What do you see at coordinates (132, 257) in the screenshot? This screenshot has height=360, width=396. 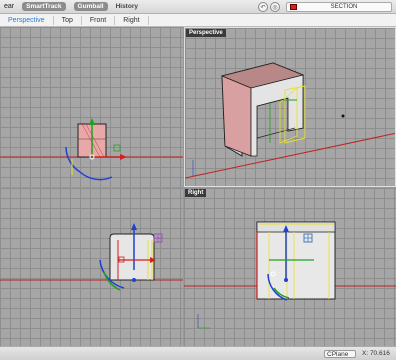 I see `object-outline` at bounding box center [132, 257].